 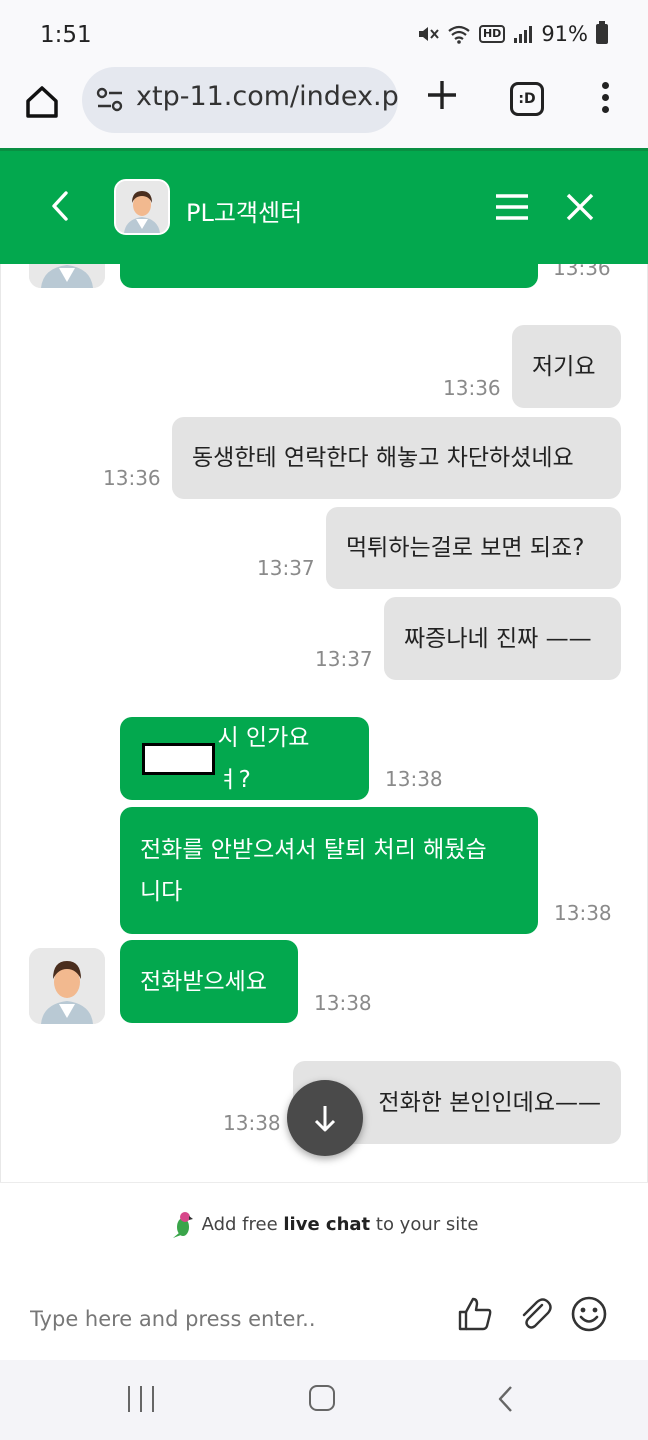 What do you see at coordinates (606, 100) in the screenshot?
I see `more-options-icon` at bounding box center [606, 100].